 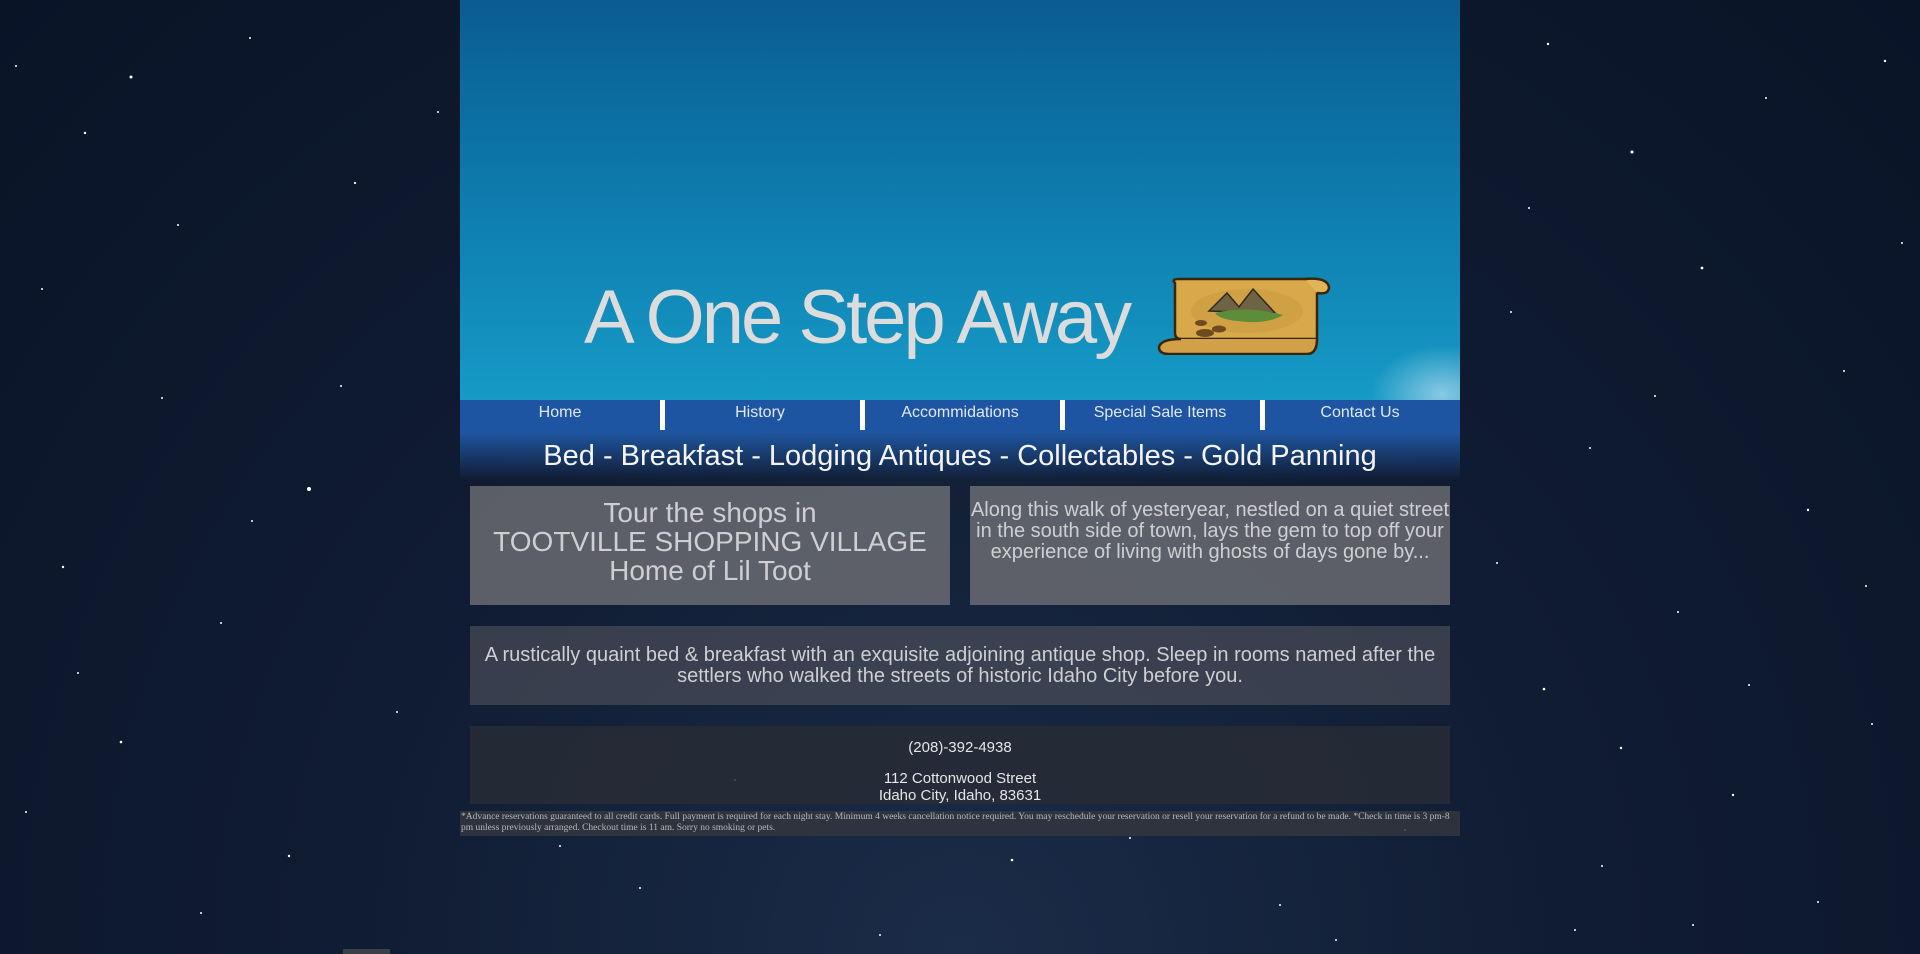 What do you see at coordinates (960, 795) in the screenshot?
I see `city-address: Idaho City, Idaho, 83631` at bounding box center [960, 795].